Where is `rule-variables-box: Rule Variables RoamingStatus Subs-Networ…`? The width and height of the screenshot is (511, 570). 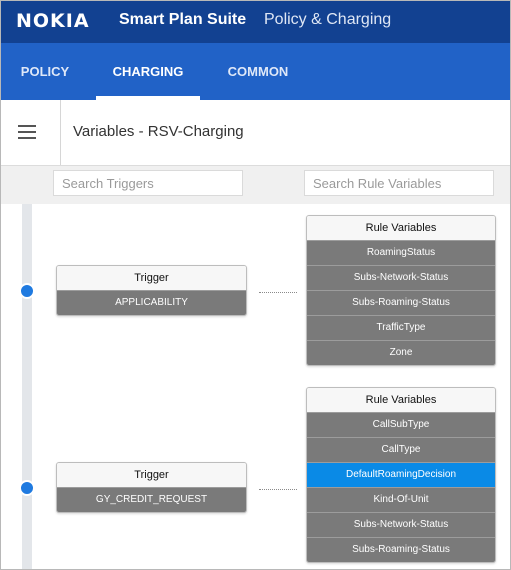 rule-variables-box: Rule Variables RoamingStatus Subs-Networ… is located at coordinates (401, 290).